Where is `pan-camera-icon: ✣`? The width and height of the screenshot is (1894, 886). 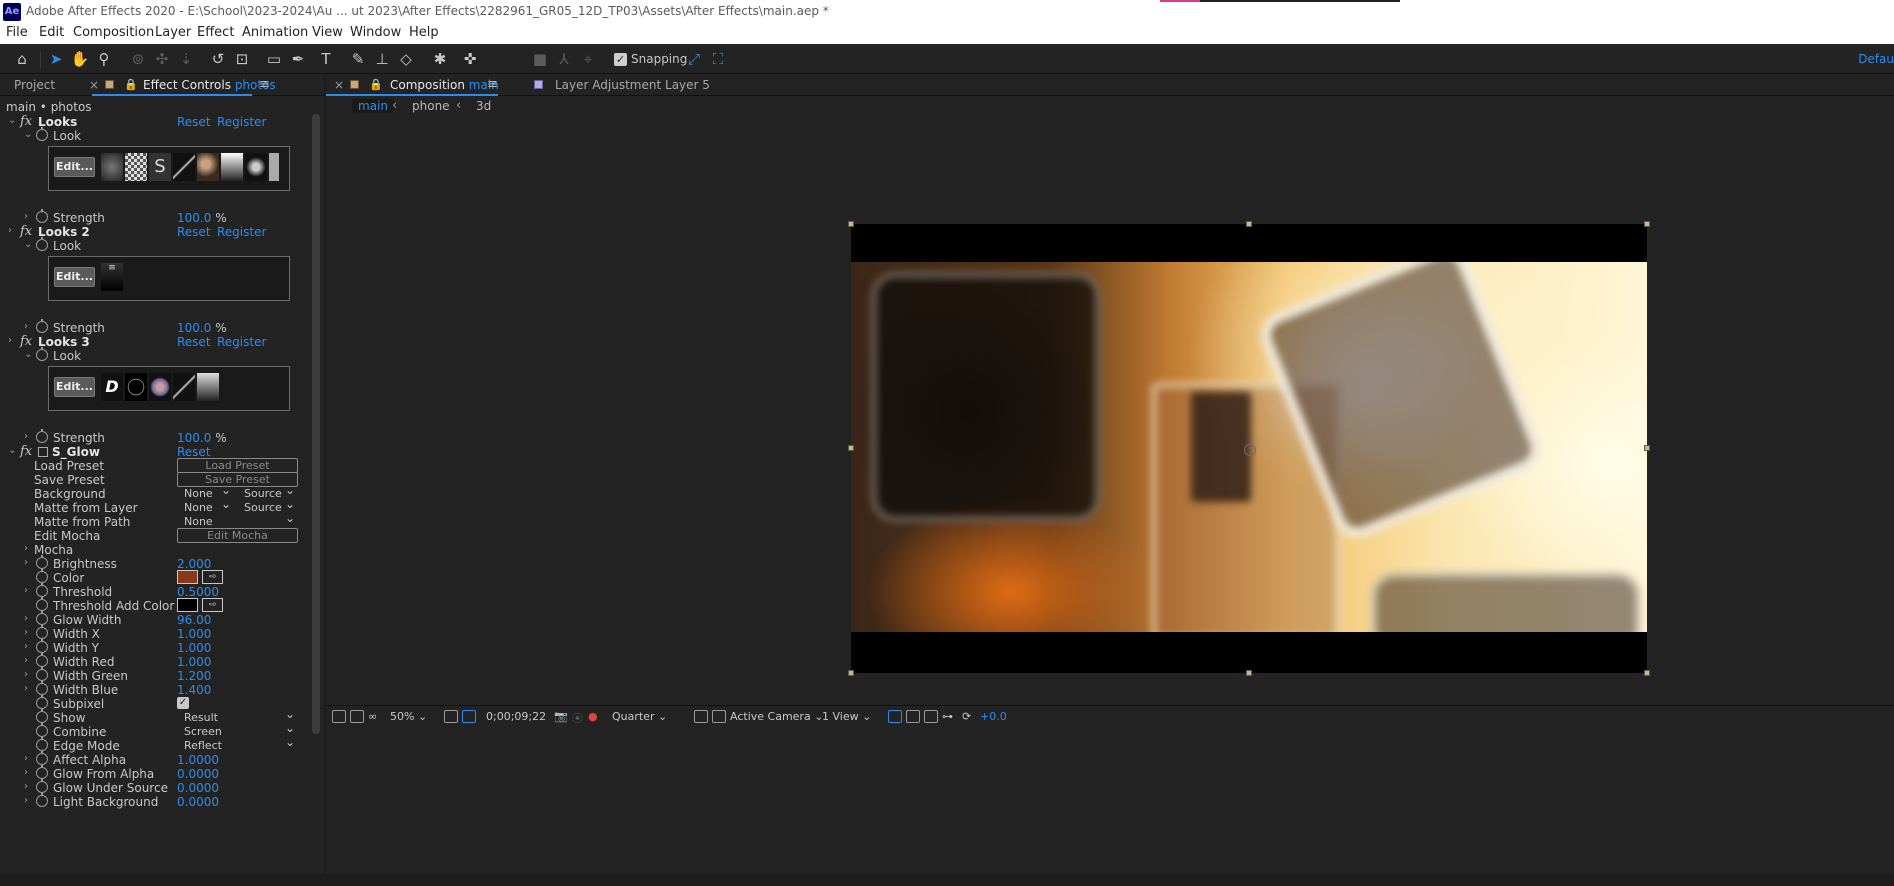
pan-camera-icon: ✣ is located at coordinates (162, 59).